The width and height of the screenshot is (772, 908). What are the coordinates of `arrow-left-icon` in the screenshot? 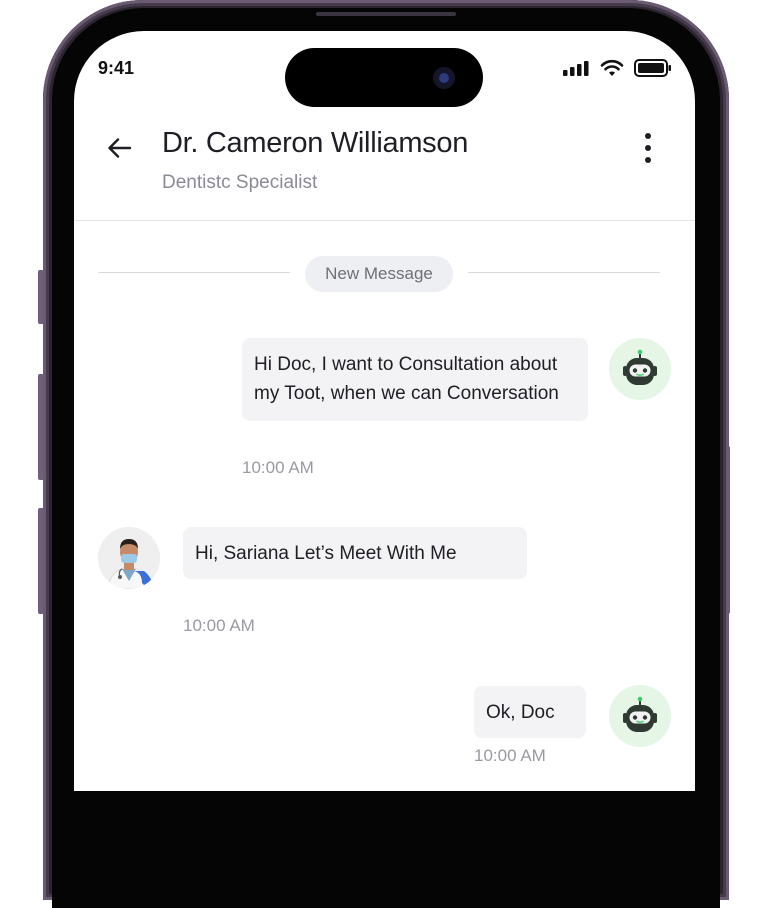 It's located at (120, 148).